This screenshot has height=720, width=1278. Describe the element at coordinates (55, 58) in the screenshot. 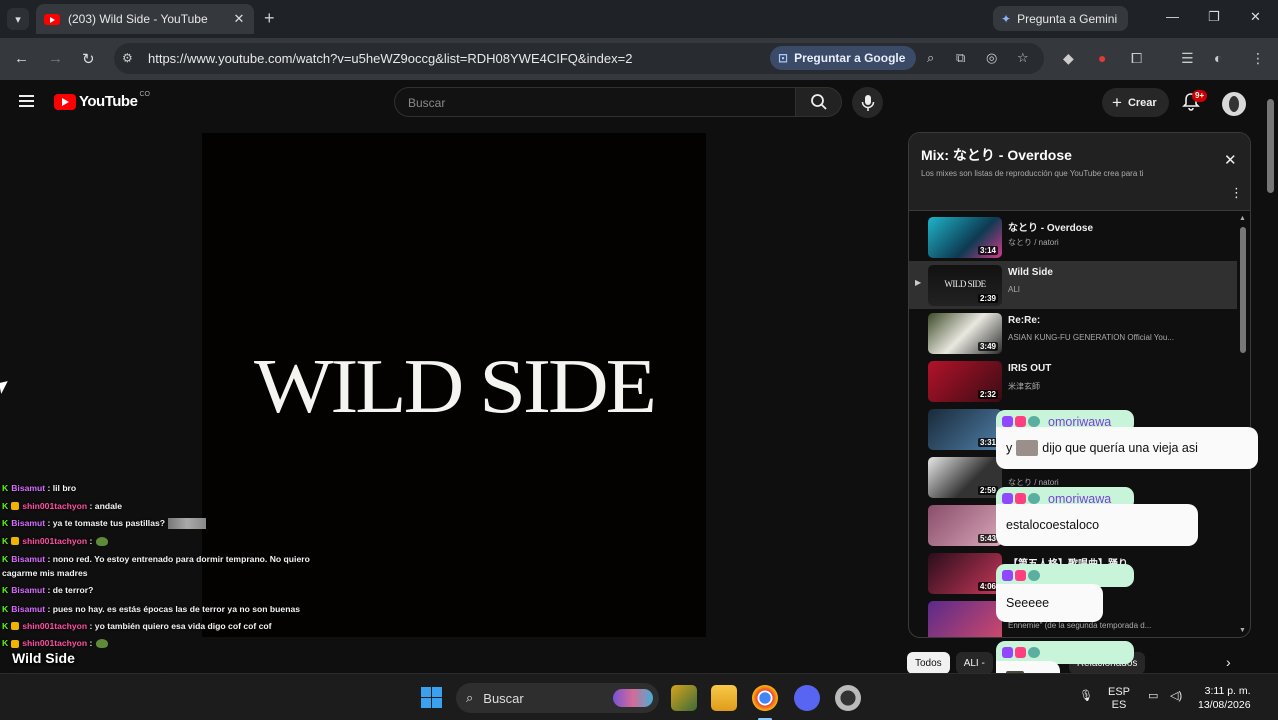

I see `forward-arrow-icon: →` at that location.